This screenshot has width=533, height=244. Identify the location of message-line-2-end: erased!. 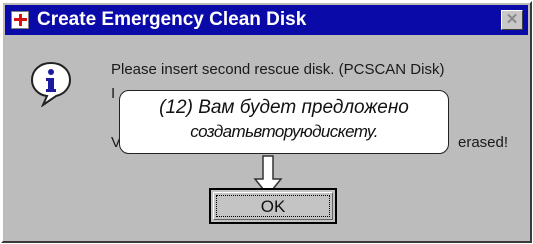
(483, 142).